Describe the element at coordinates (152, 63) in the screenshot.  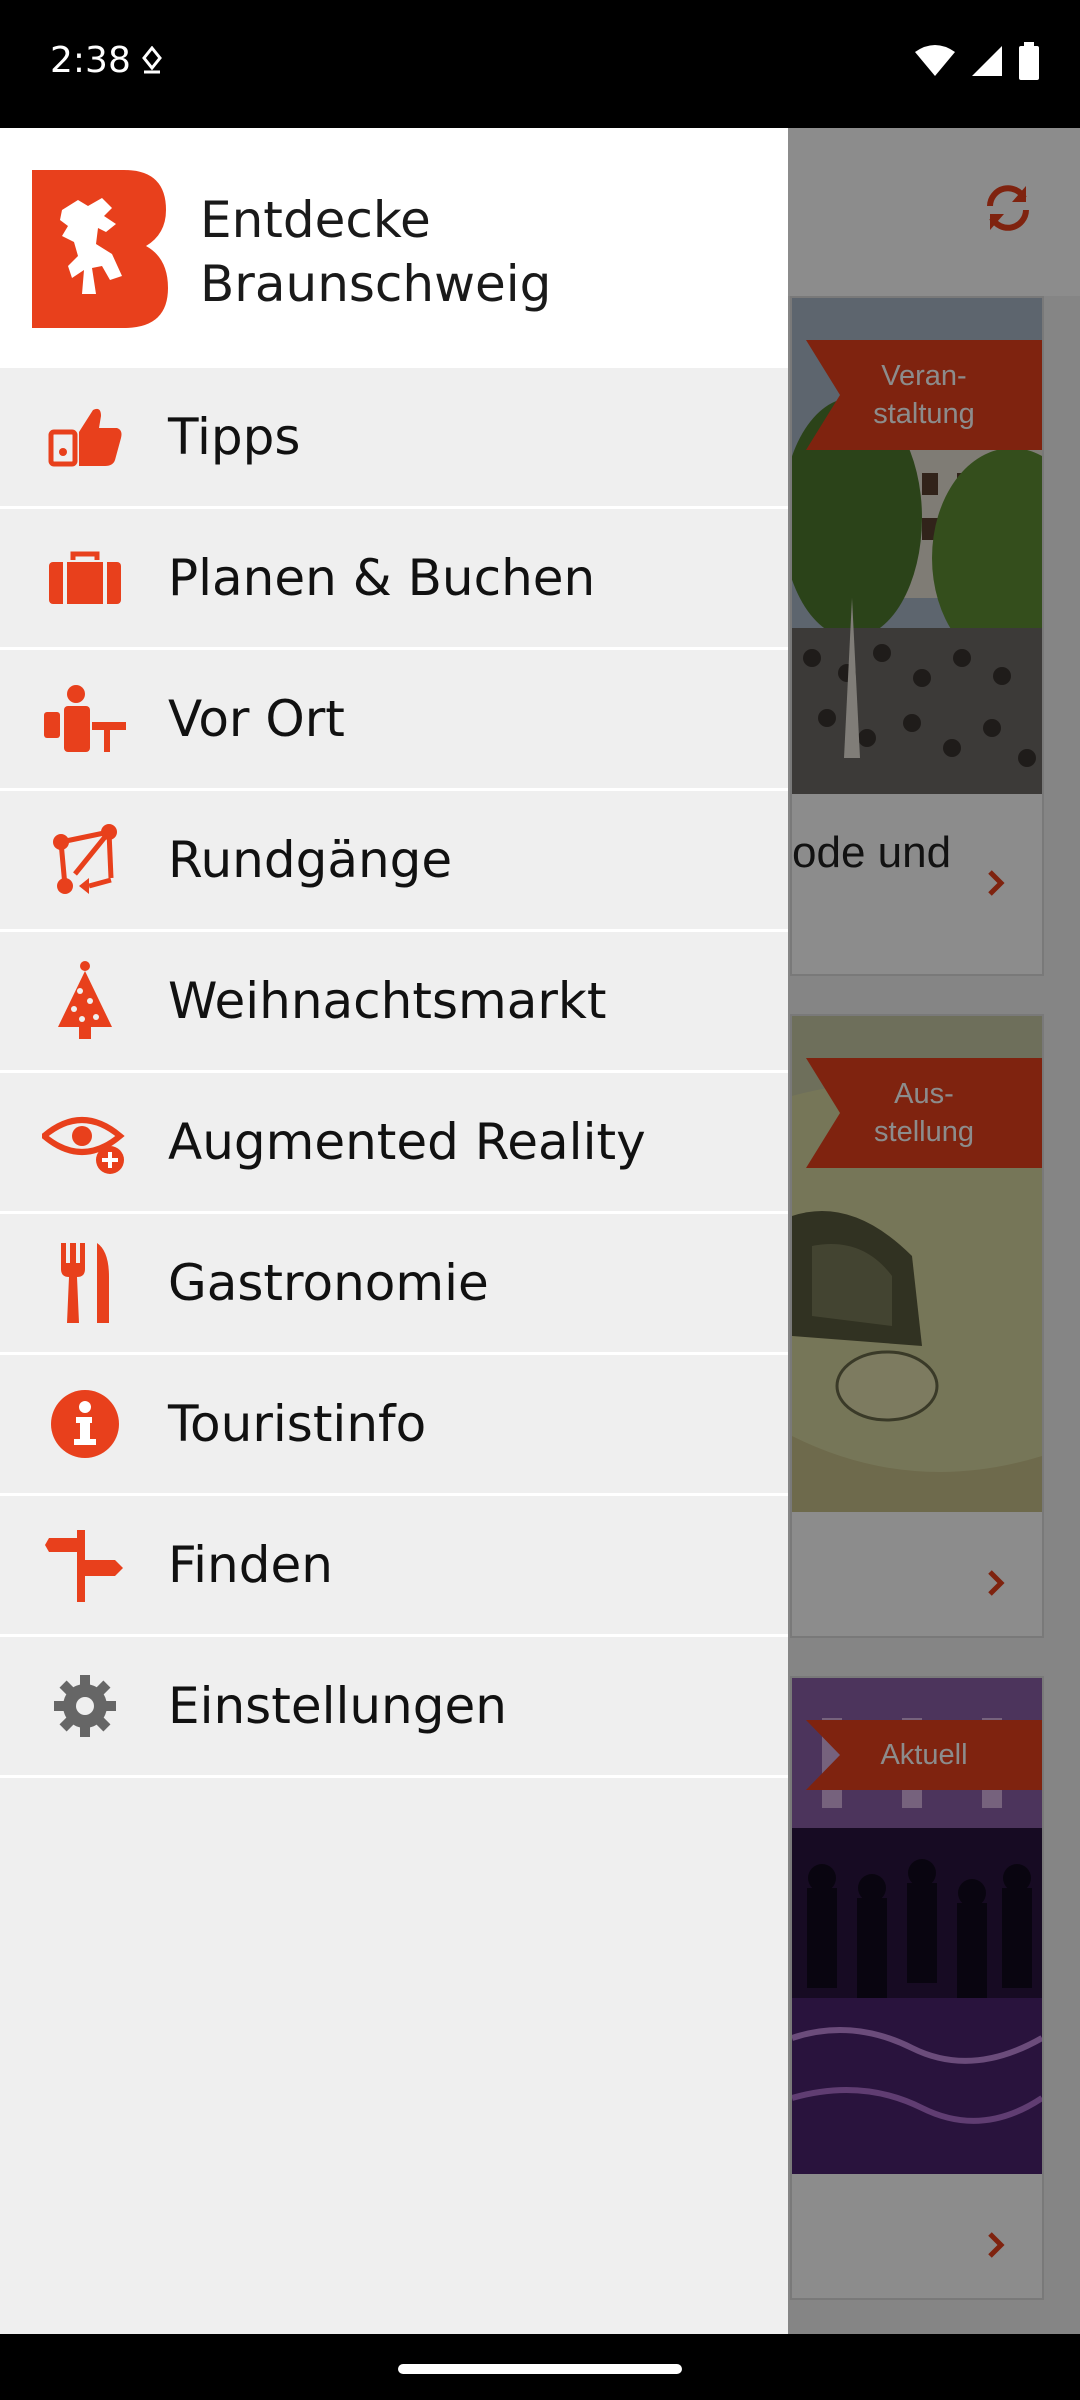
I see `notification-icon` at that location.